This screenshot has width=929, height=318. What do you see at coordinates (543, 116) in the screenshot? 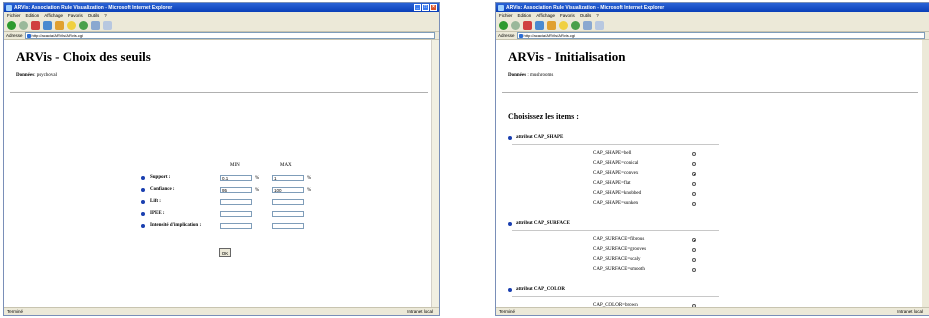
I see `choose-items-heading: Choisissez les items :` at bounding box center [543, 116].